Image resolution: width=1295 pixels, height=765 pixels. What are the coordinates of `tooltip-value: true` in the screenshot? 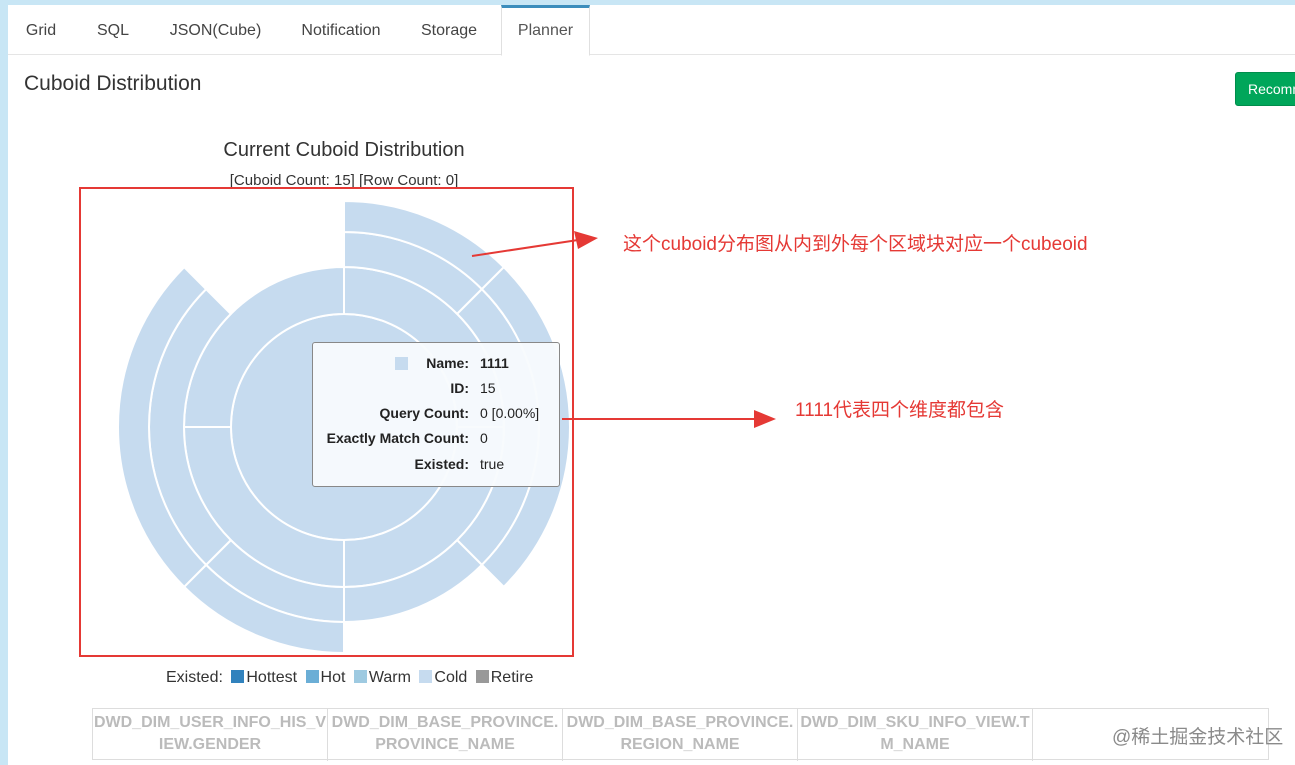 It's located at (492, 464).